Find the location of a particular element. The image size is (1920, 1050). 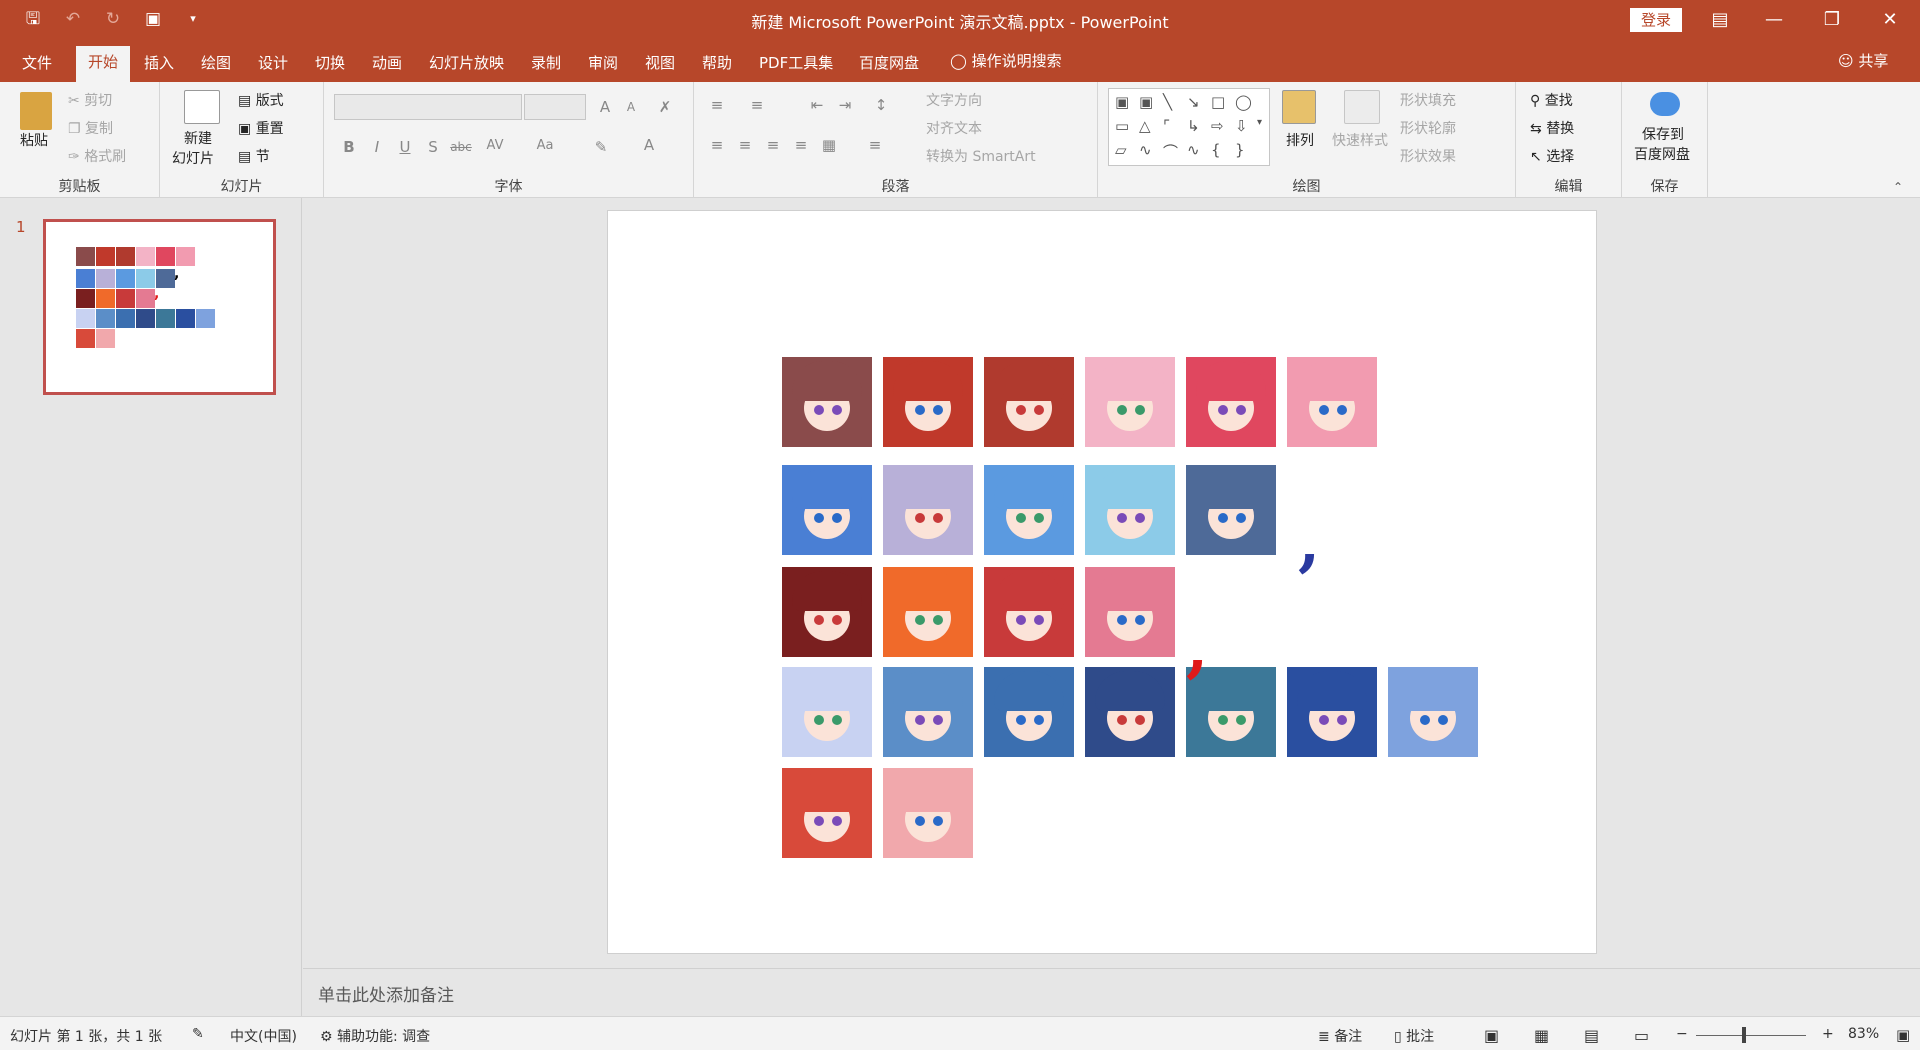

save-to-baidu-line2: 百度网盘 is located at coordinates (1662, 154).